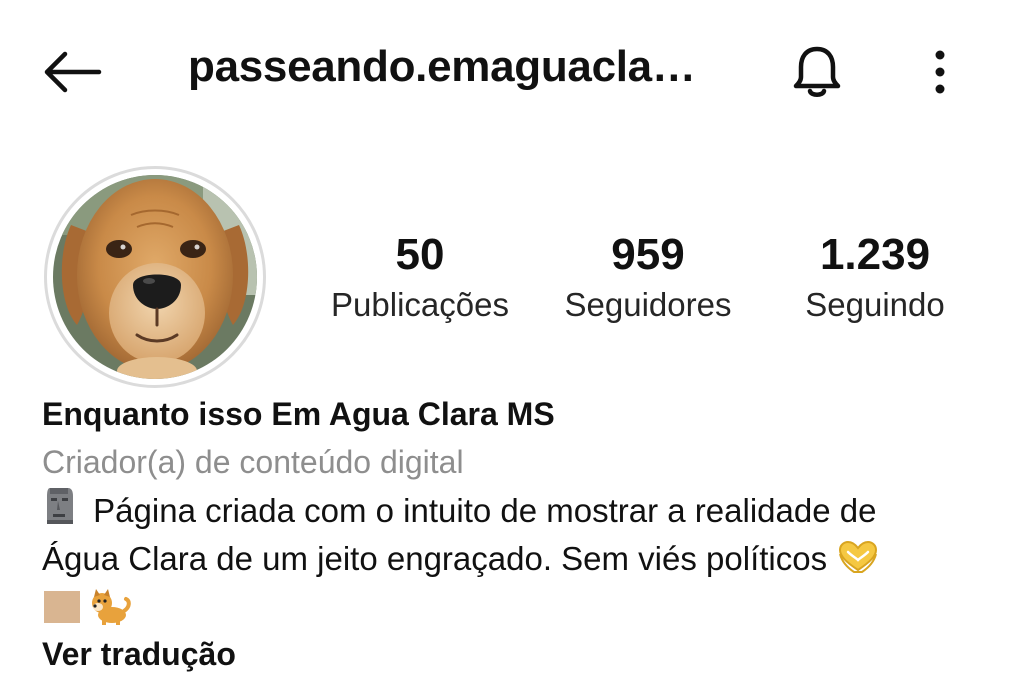 The height and width of the screenshot is (700, 1024). What do you see at coordinates (253, 462) in the screenshot?
I see `profile-category: Criador(a) de conteúdo digital` at bounding box center [253, 462].